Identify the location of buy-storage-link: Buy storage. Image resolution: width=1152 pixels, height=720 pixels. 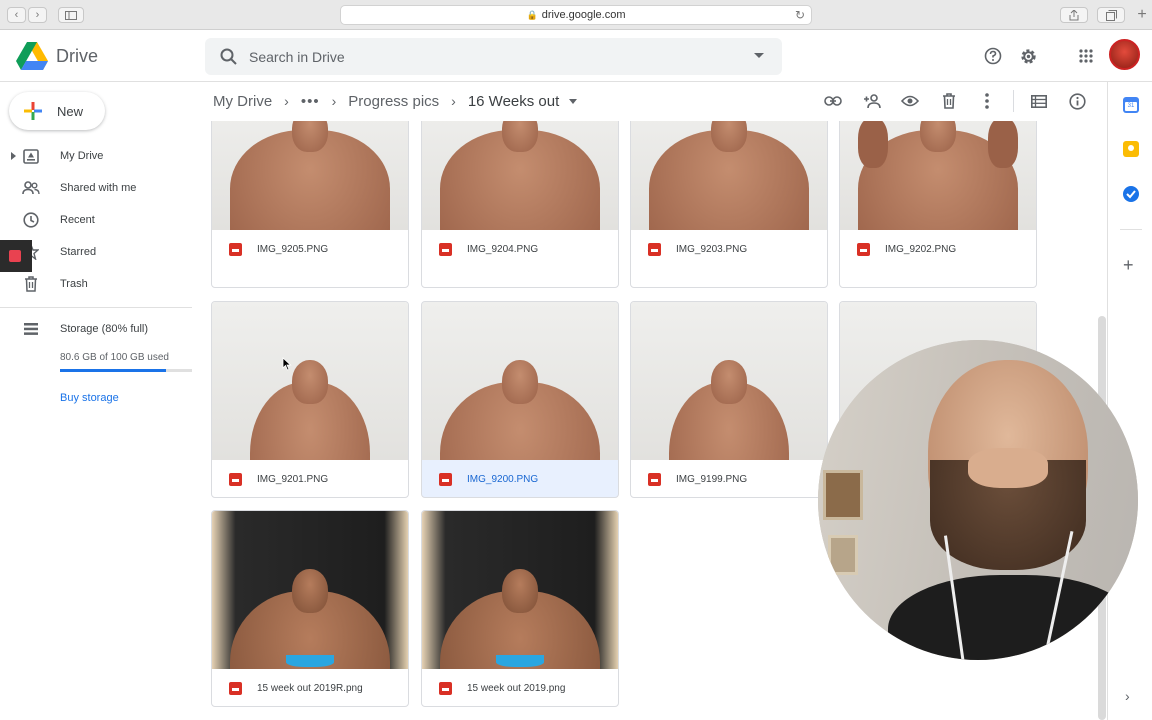
(89, 398).